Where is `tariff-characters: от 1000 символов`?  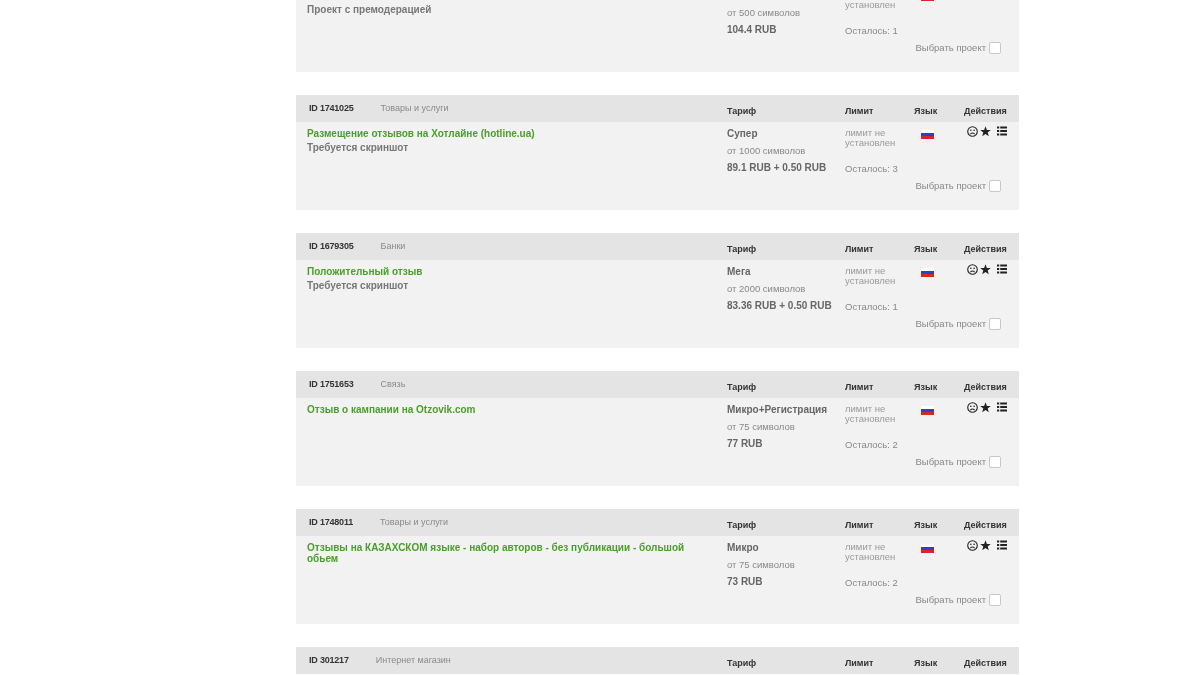 tariff-characters: от 1000 символов is located at coordinates (766, 150).